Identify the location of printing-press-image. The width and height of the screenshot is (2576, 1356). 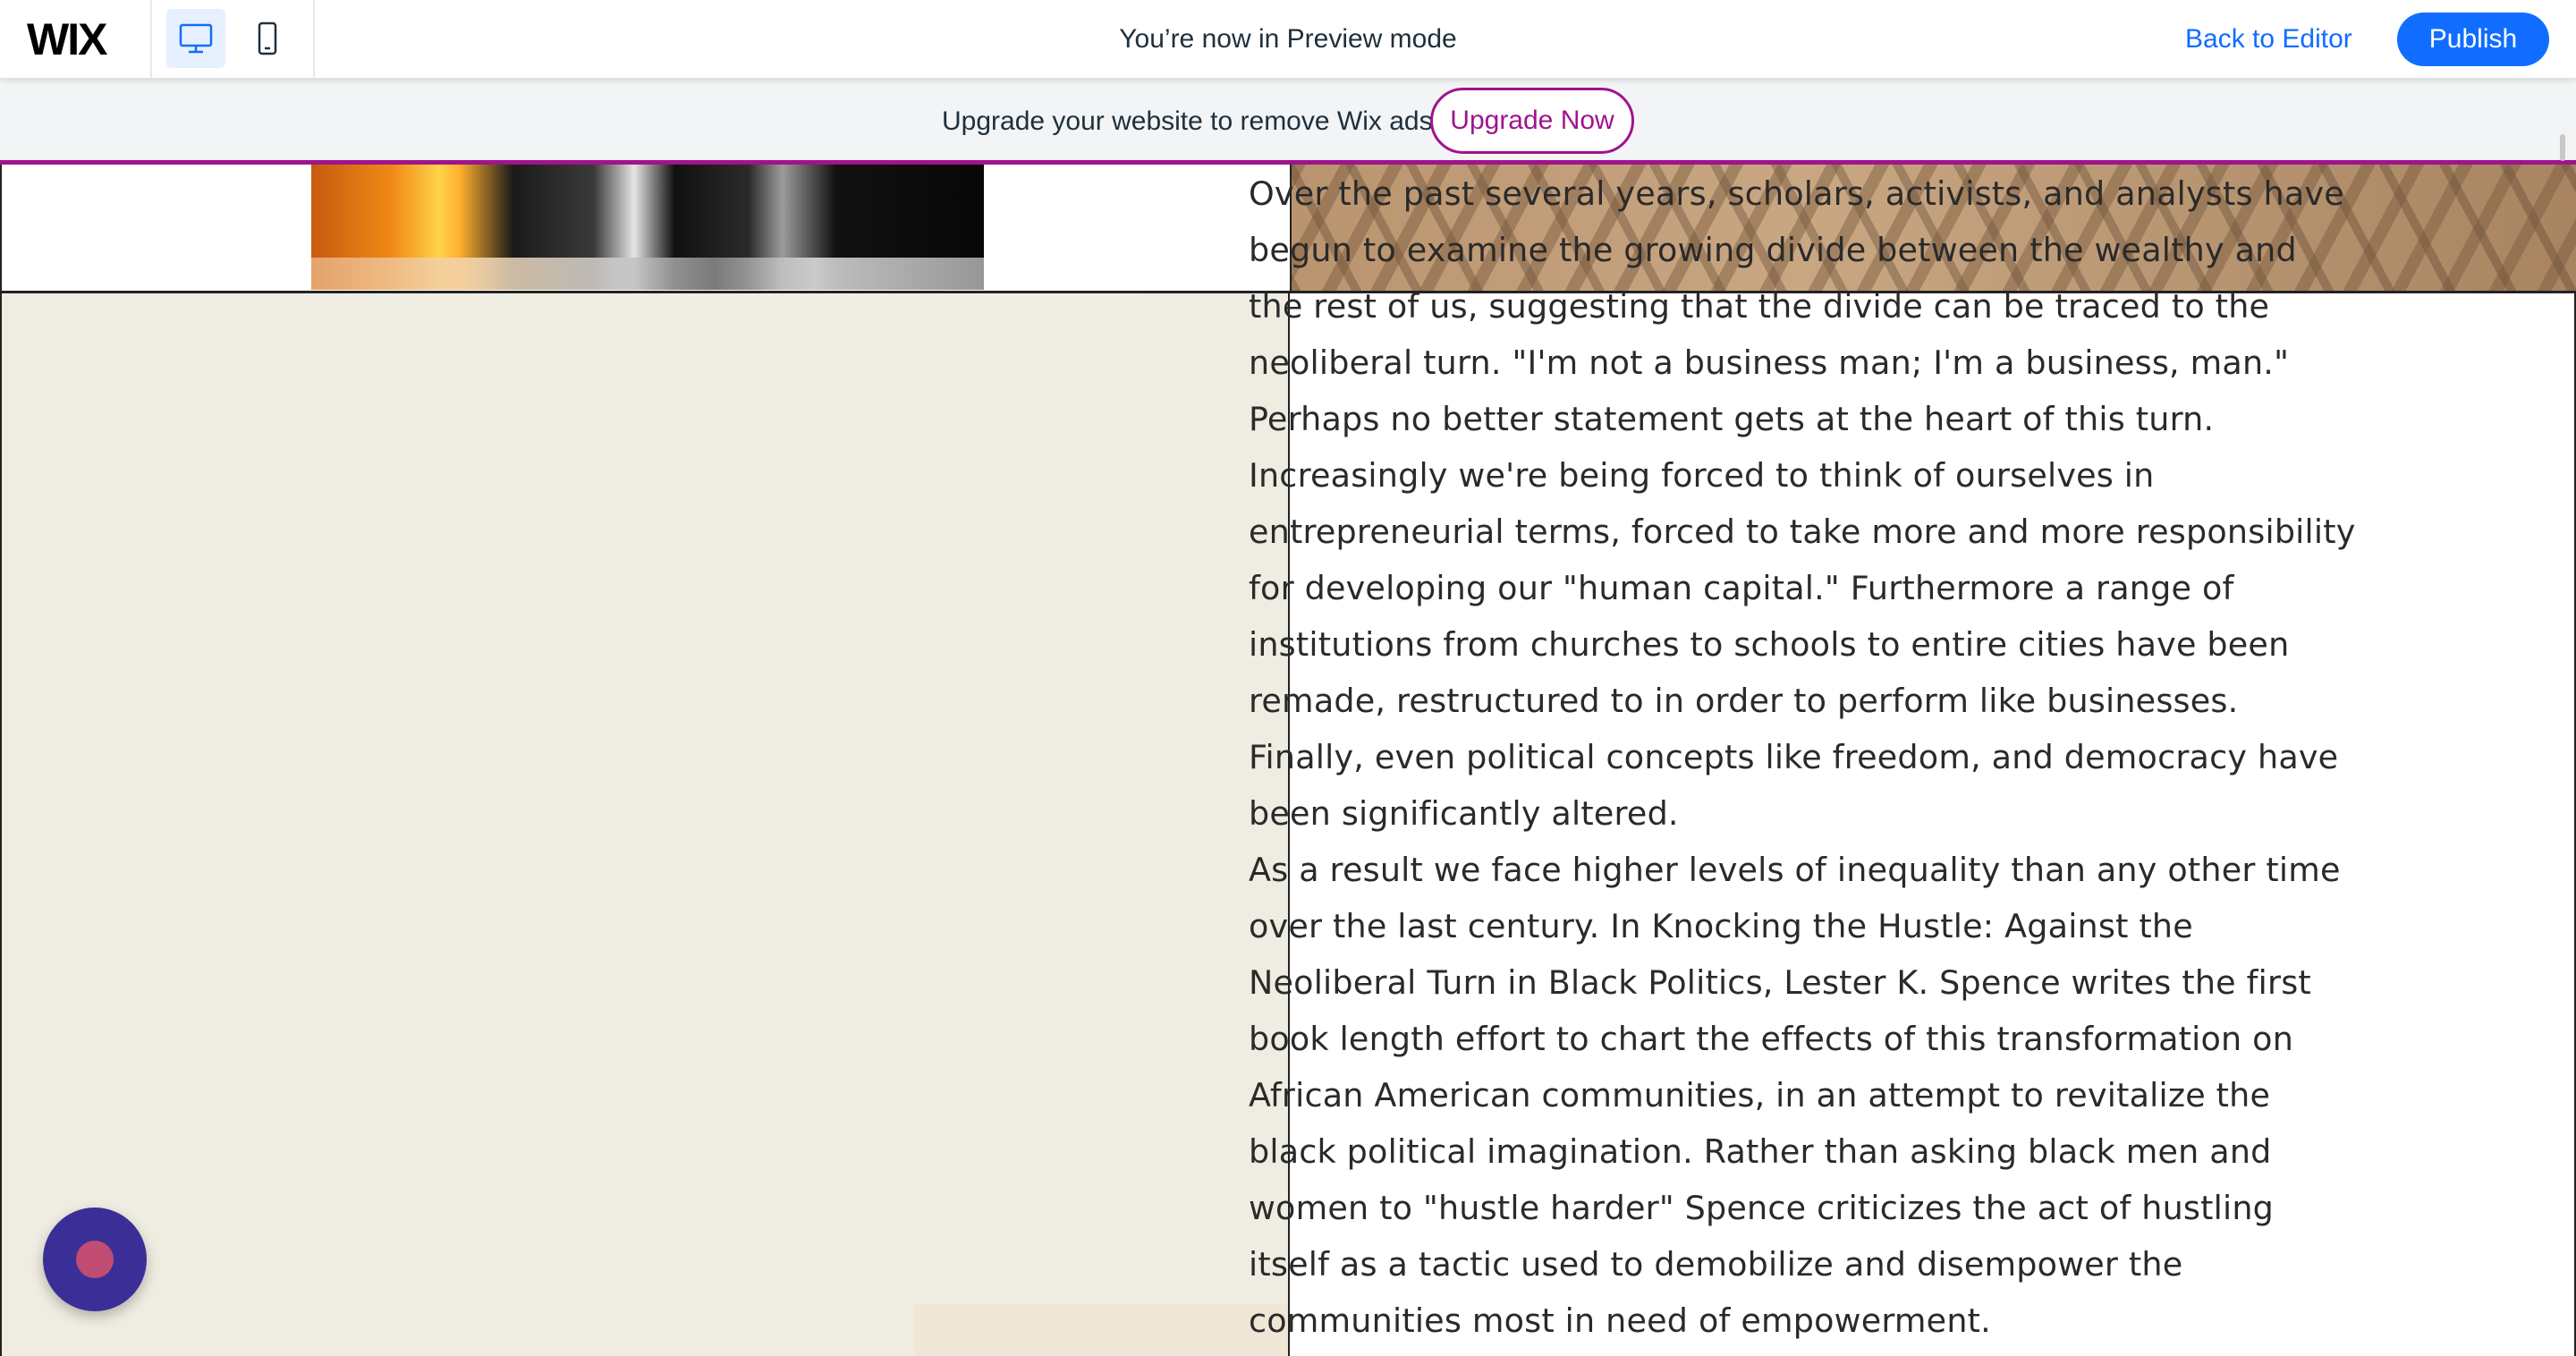
(647, 228).